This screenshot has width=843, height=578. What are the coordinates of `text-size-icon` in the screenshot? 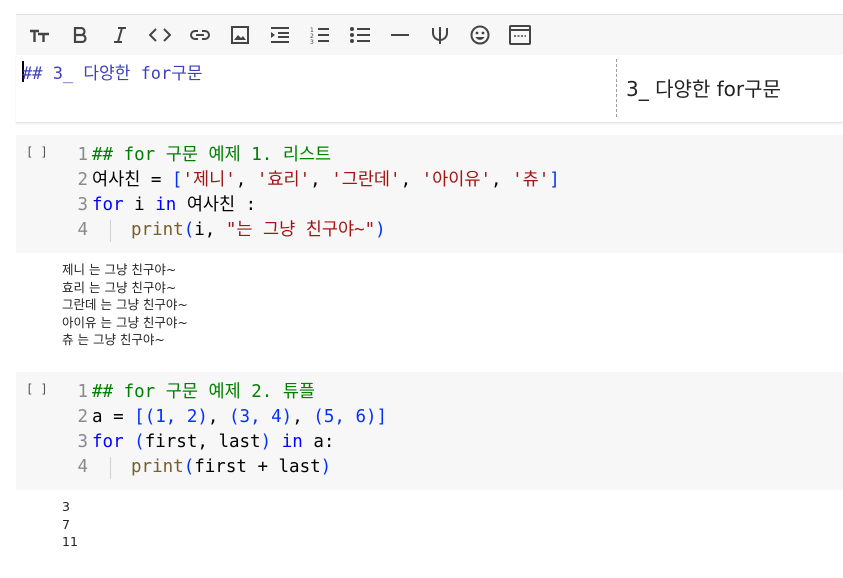 It's located at (40, 35).